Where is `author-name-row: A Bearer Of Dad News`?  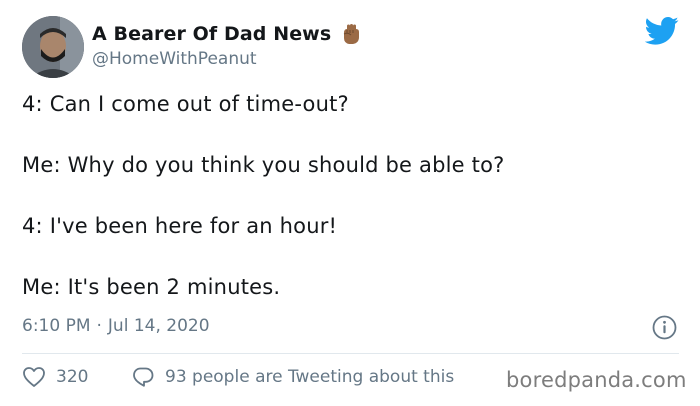 author-name-row: A Bearer Of Dad News is located at coordinates (227, 34).